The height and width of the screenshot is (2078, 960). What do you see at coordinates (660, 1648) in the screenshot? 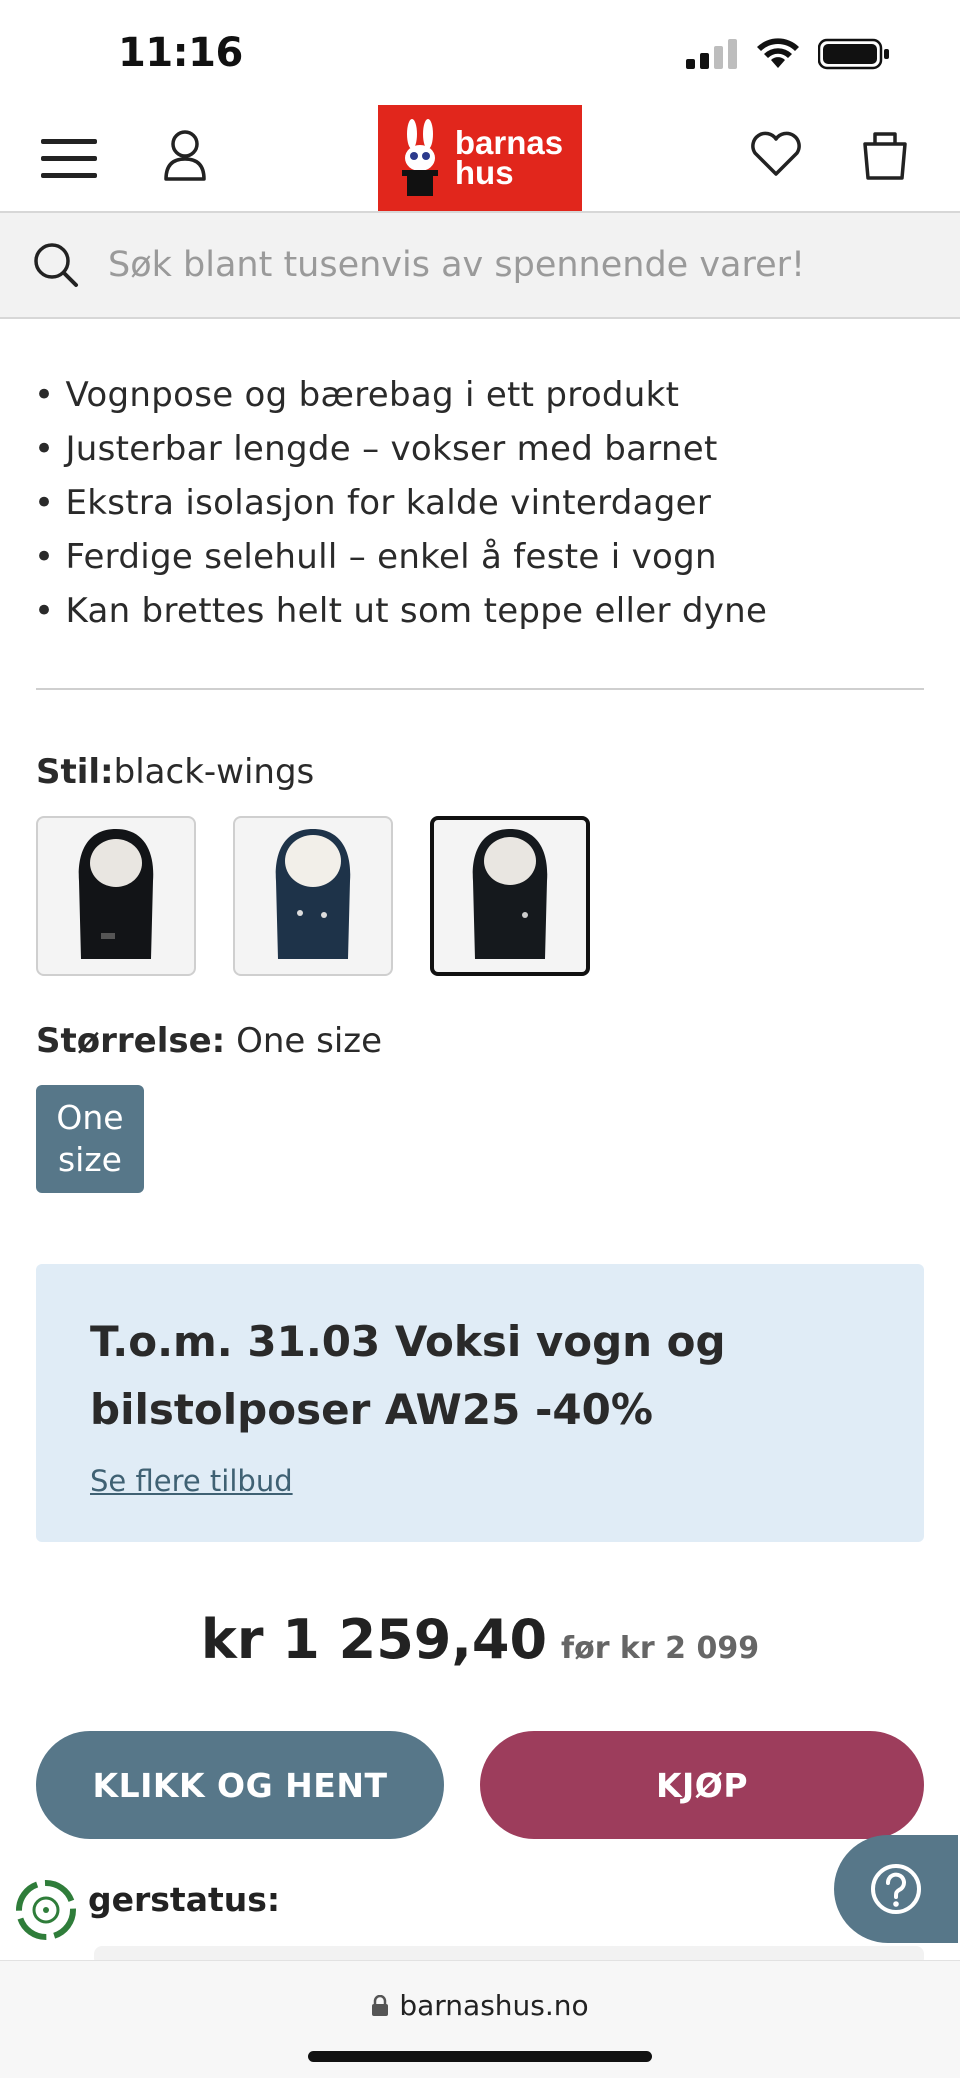
I see `before-price: før kr 2 099` at bounding box center [660, 1648].